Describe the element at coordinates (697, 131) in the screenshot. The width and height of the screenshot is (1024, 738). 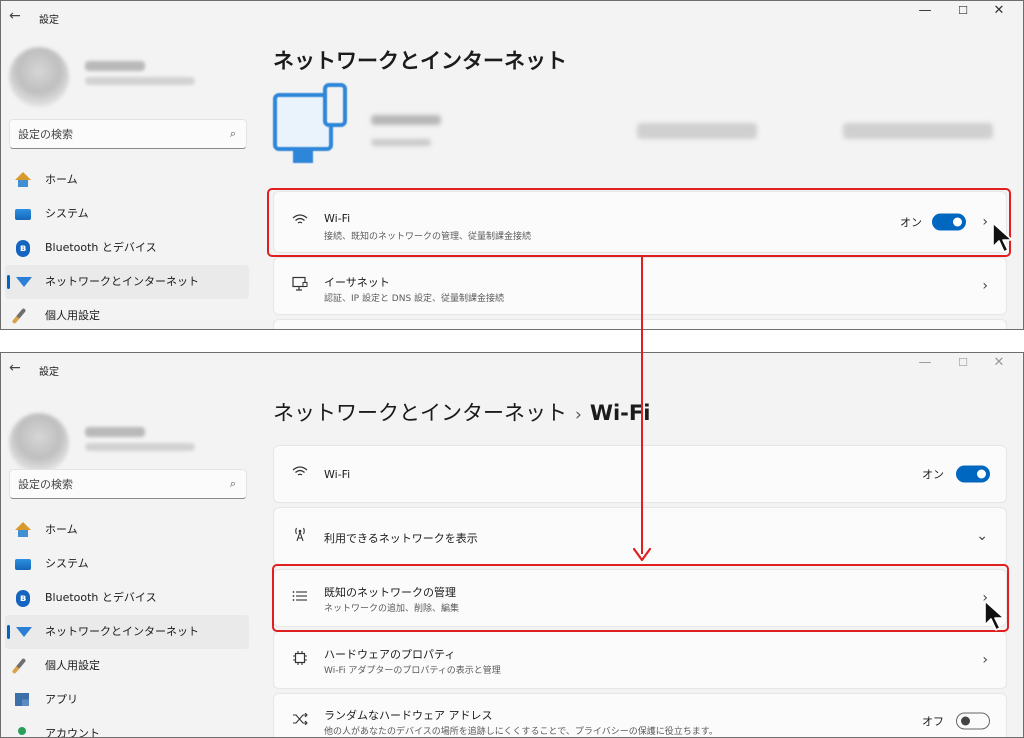
I see `properties-blurred` at that location.